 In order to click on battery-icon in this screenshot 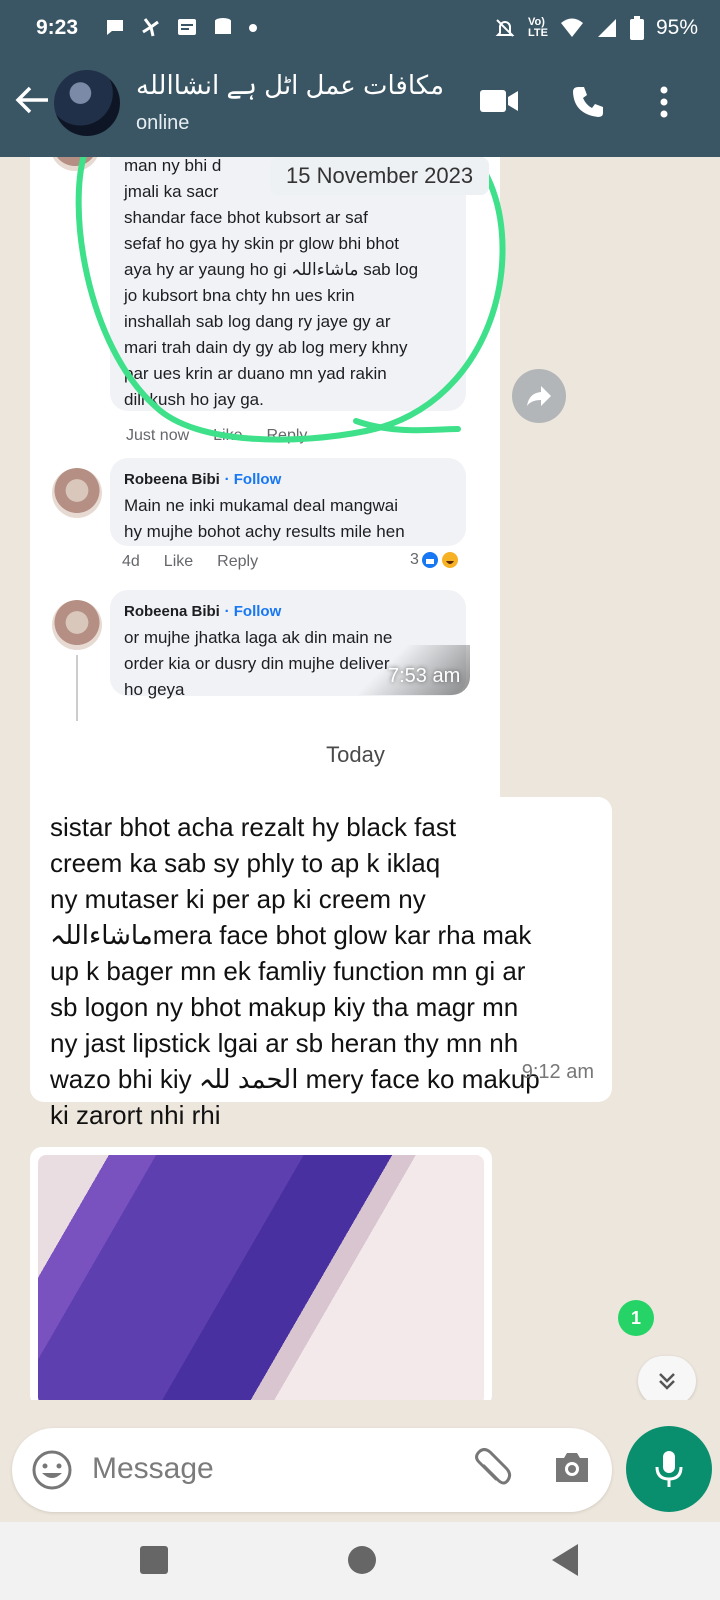, I will do `click(636, 28)`.